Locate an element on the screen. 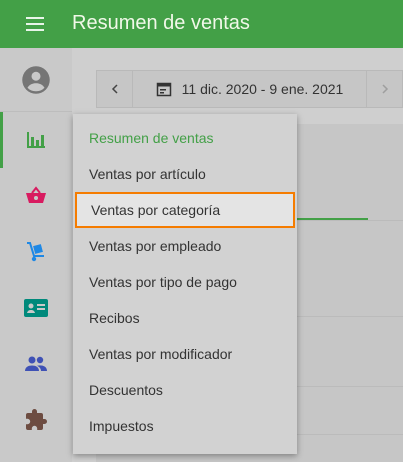  menu-item-ventas-por-modificador: Ventas por modificador is located at coordinates (185, 354).